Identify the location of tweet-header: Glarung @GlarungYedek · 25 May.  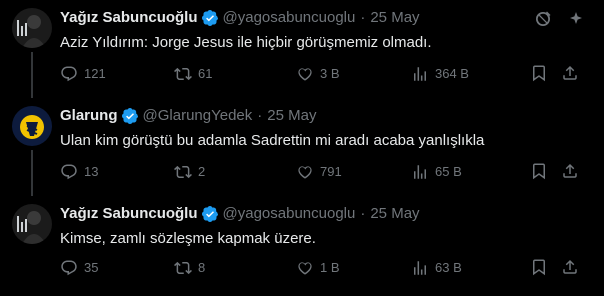
(188, 116).